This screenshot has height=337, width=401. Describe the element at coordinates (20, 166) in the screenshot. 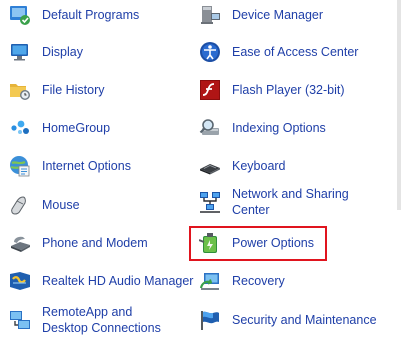

I see `internet-options-icon` at that location.